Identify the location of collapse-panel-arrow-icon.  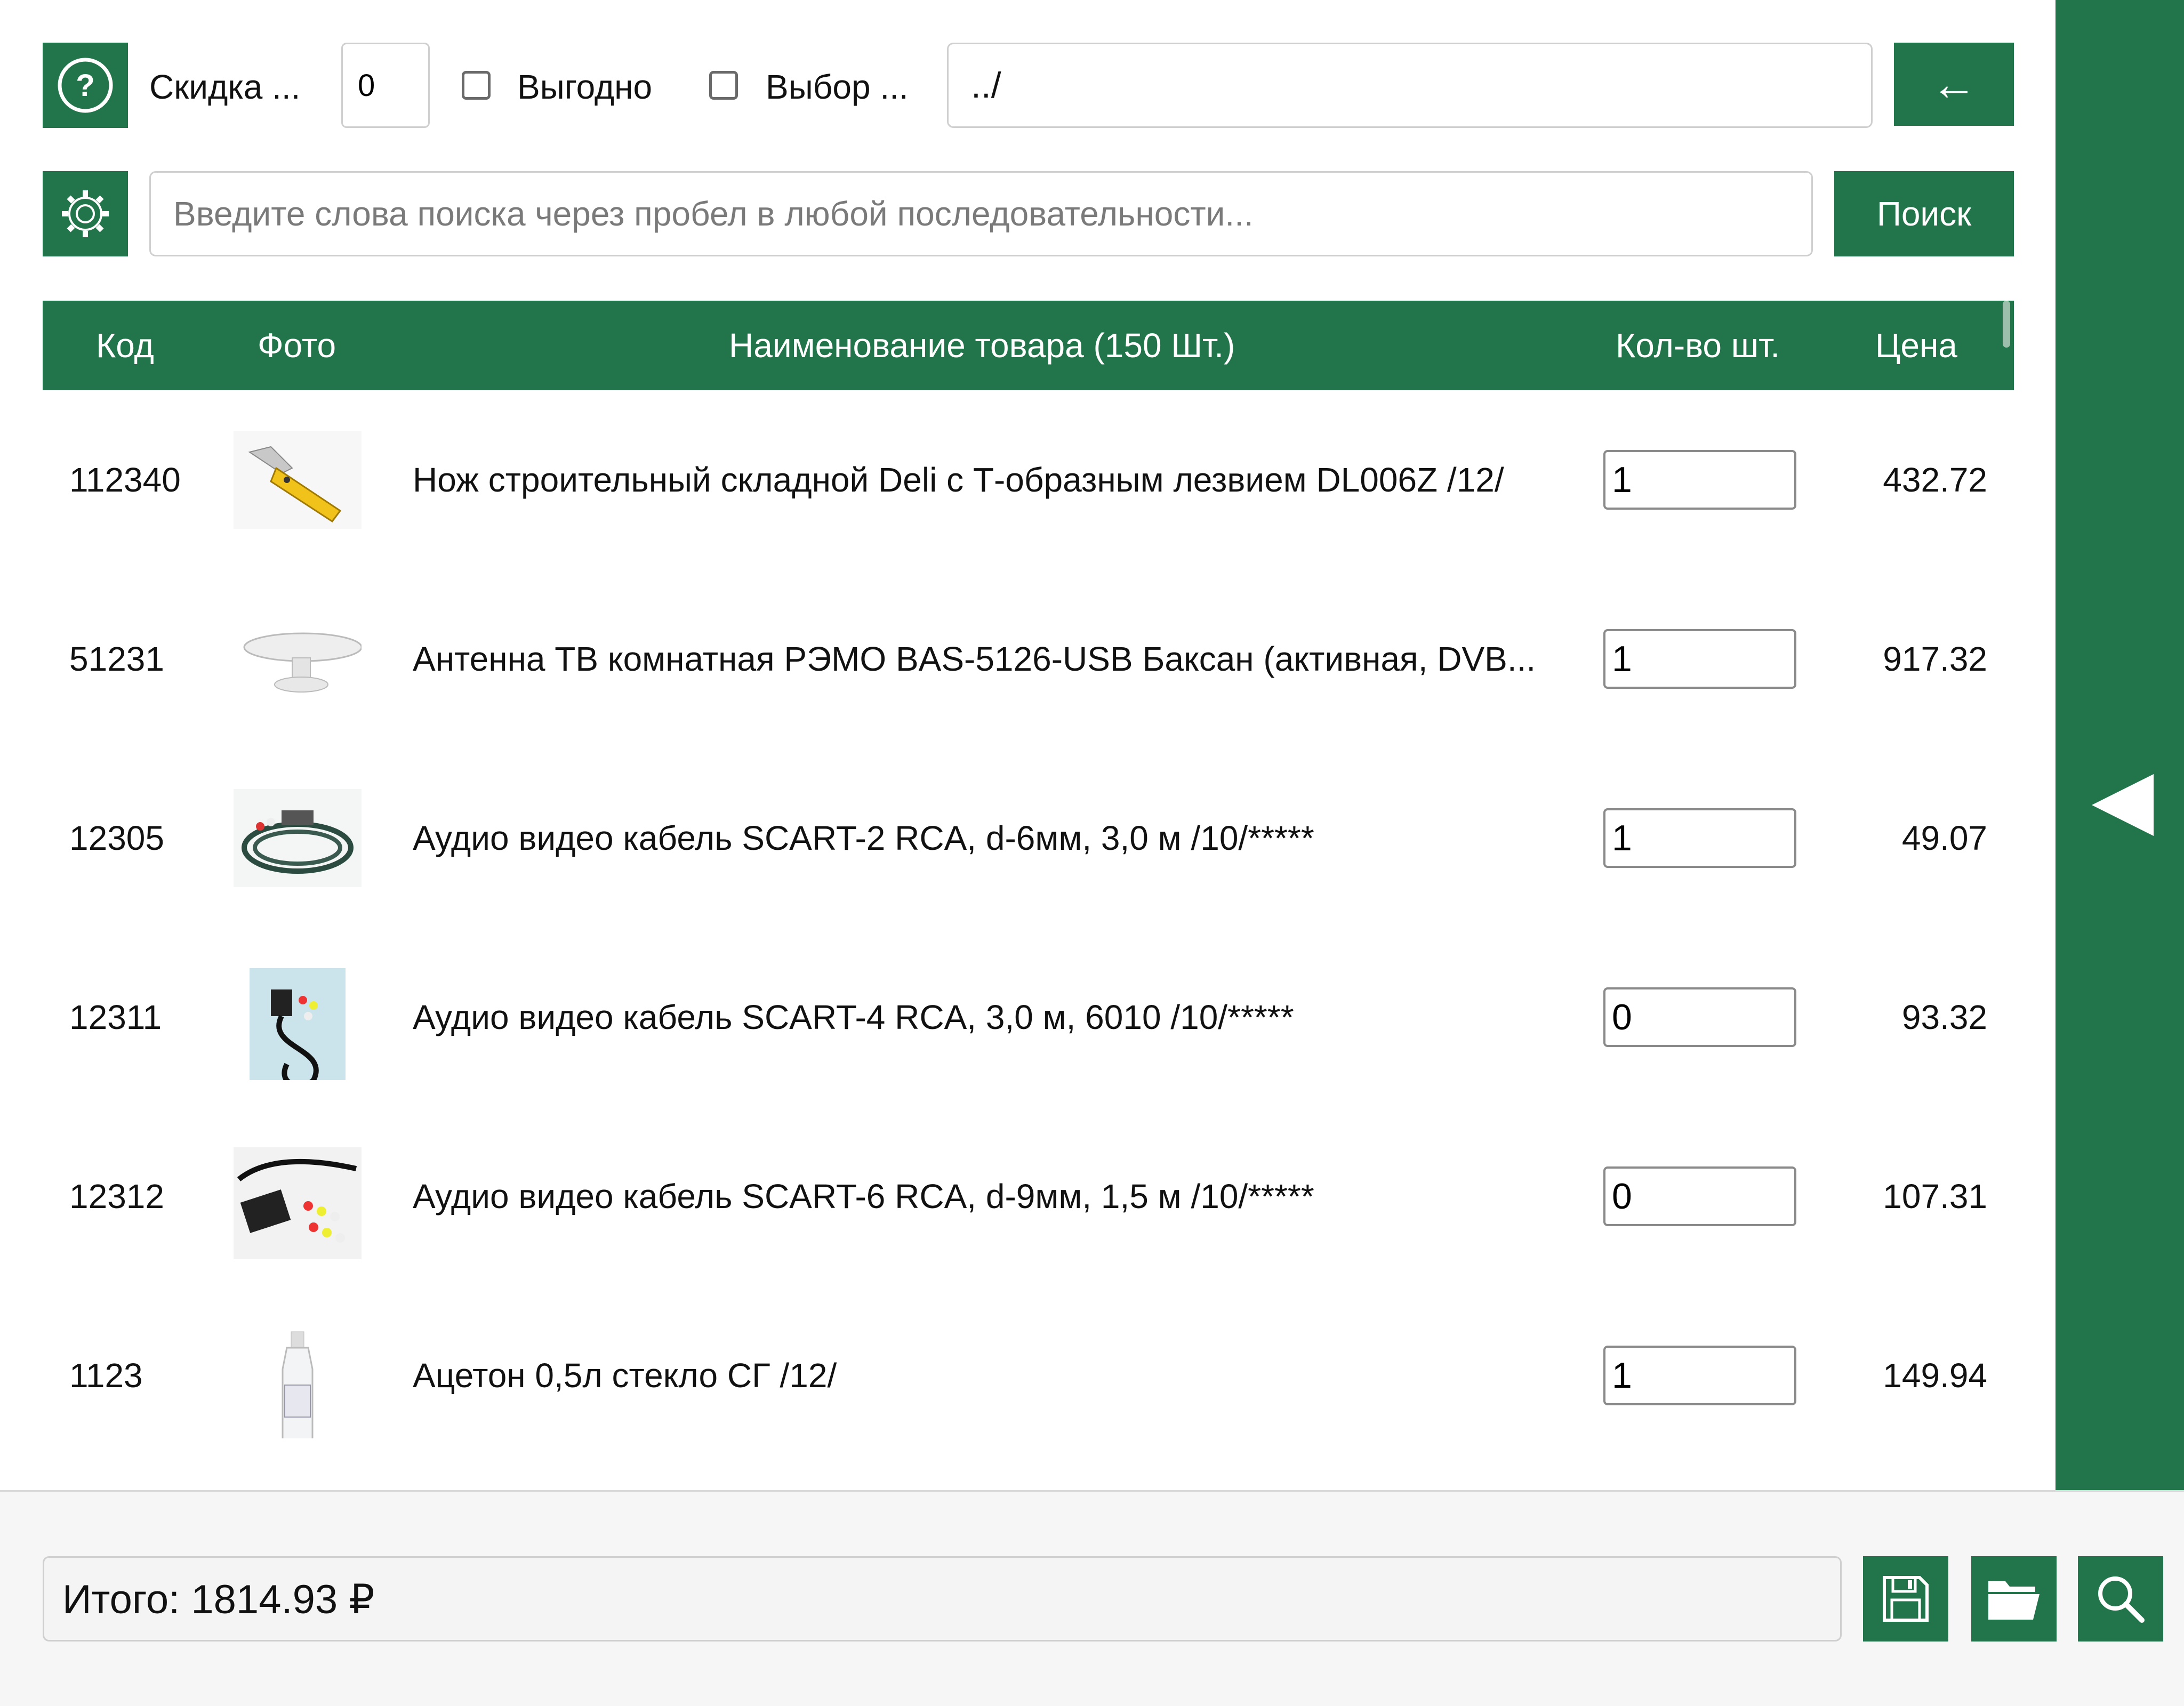
(2123, 805).